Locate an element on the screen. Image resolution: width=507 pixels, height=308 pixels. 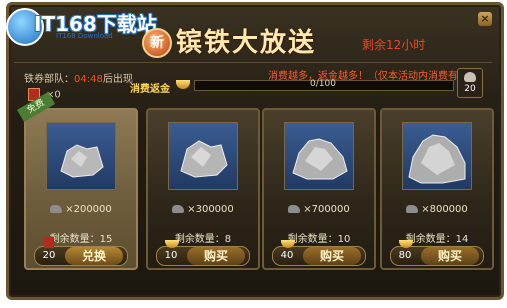
item-price: 20 is located at coordinates (49, 255).